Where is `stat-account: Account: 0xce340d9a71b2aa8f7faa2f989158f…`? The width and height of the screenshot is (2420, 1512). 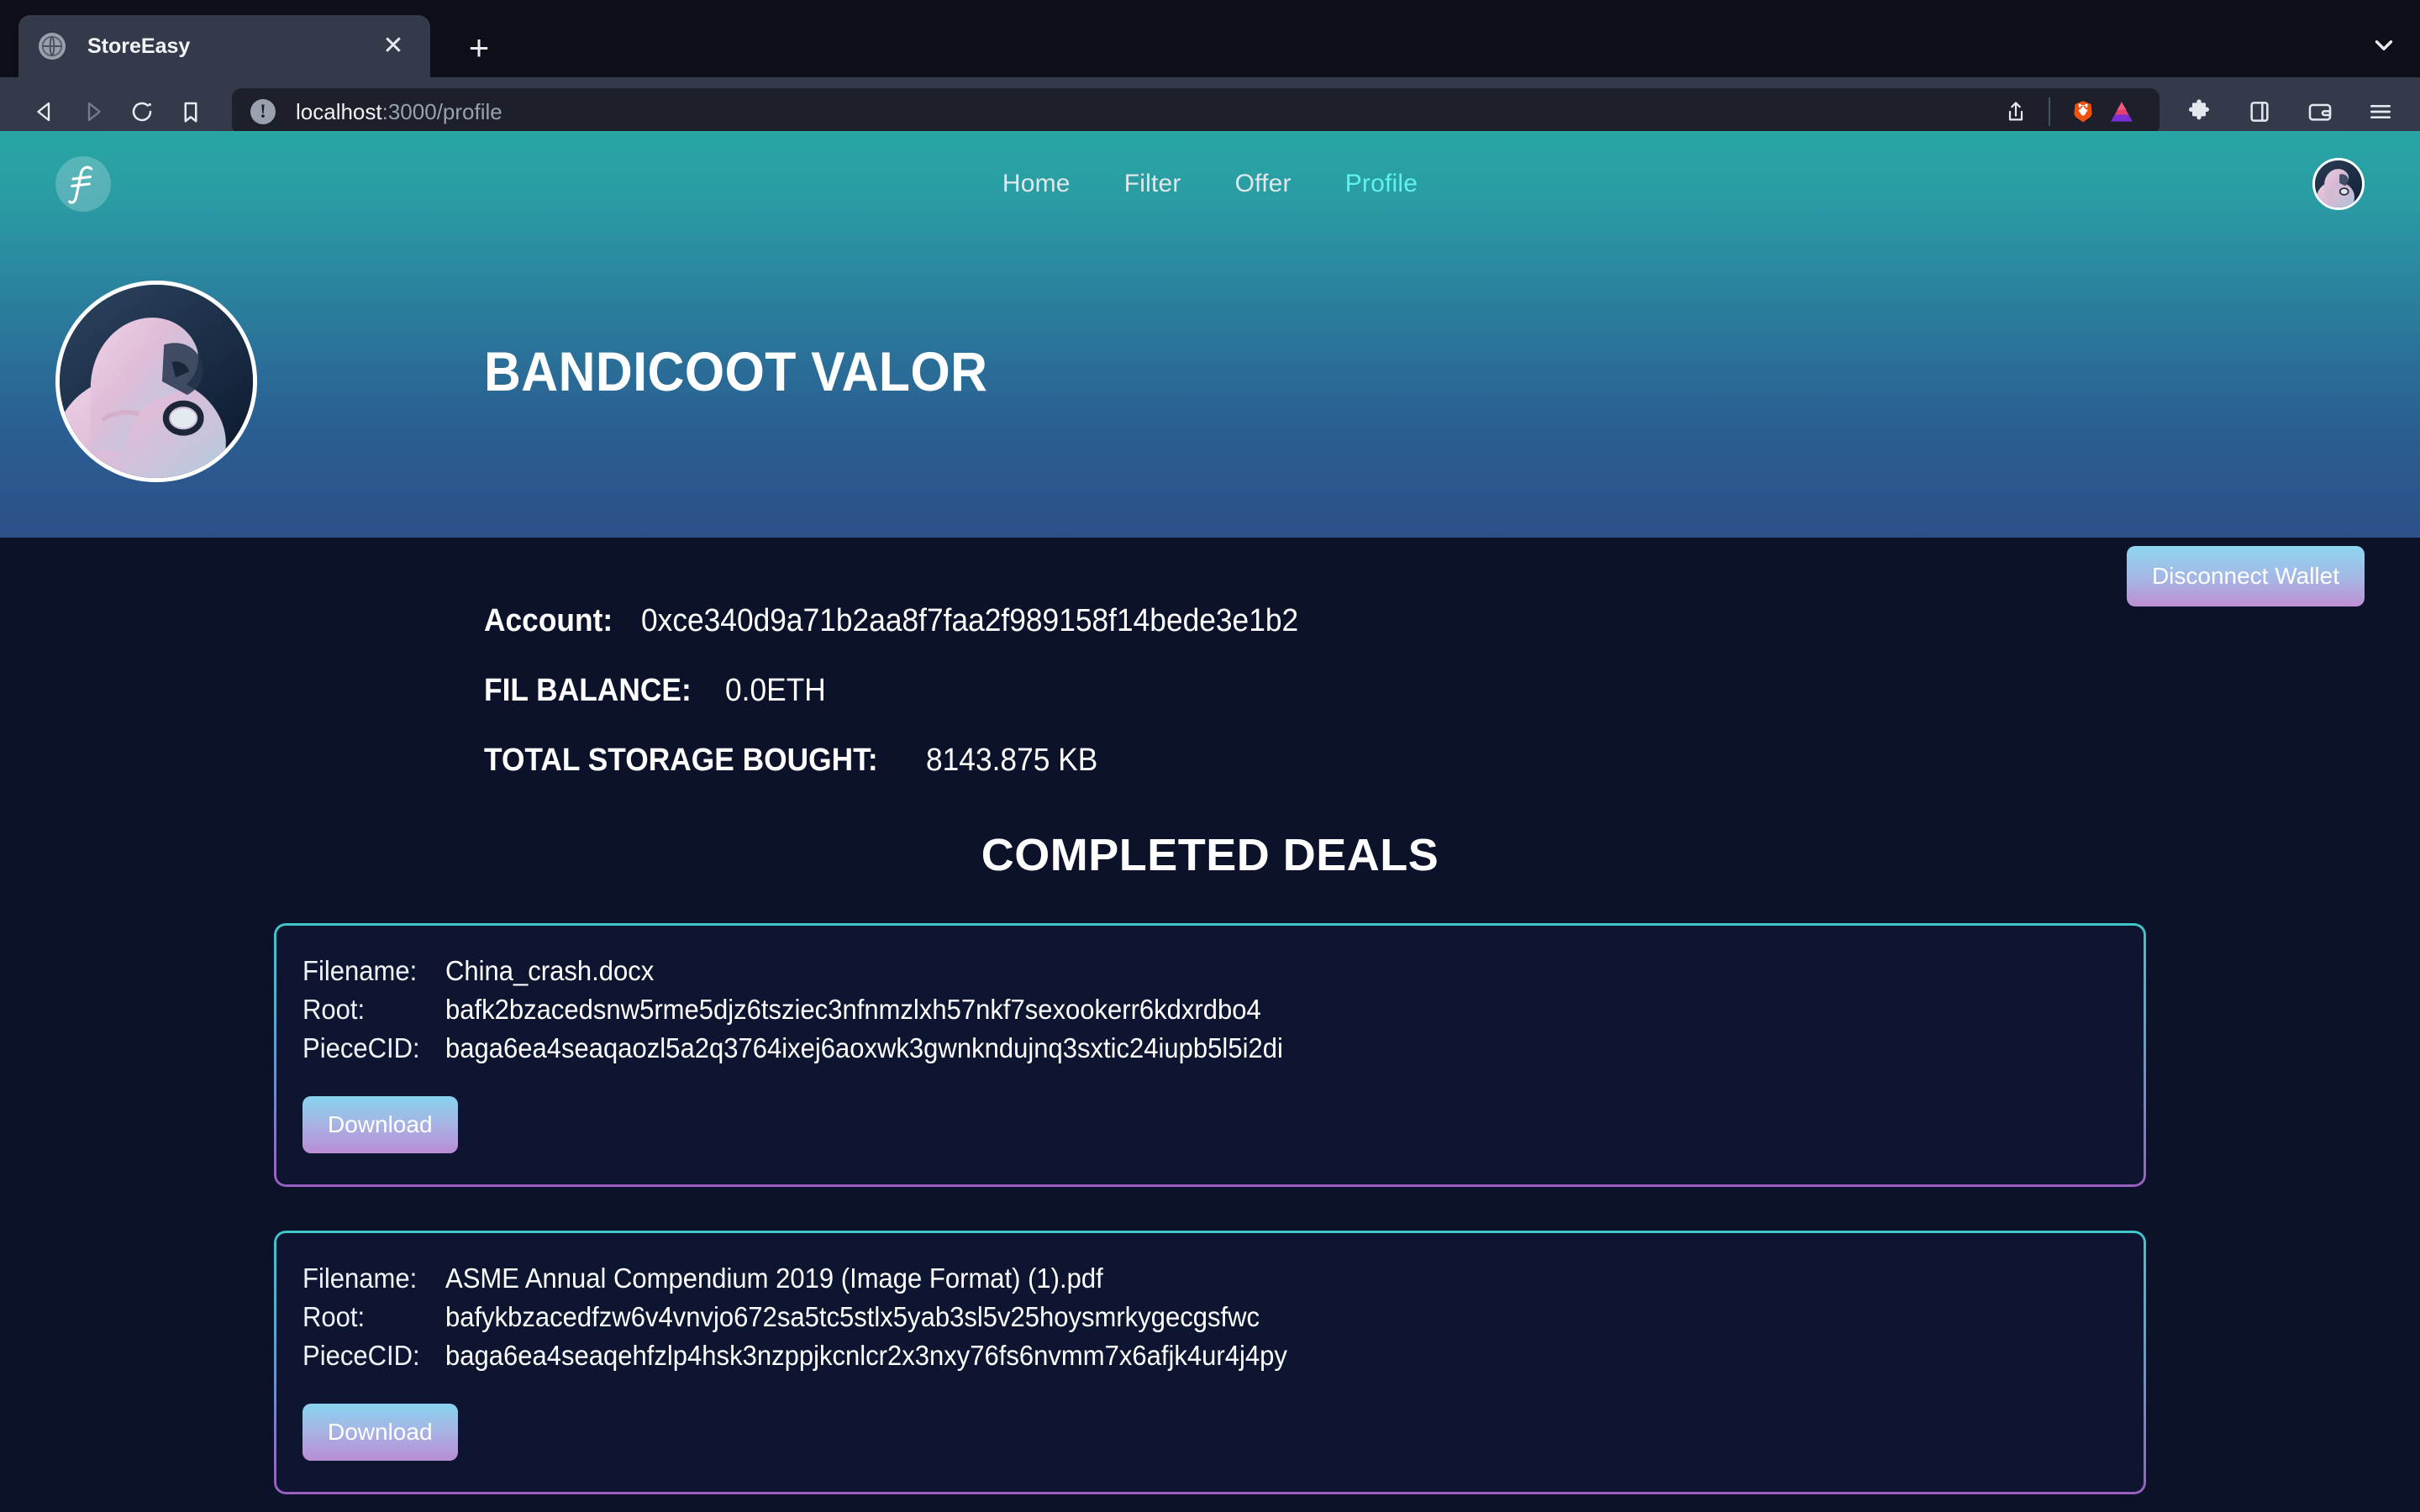 stat-account: Account: 0xce340d9a71b2aa8f7faa2f989158f… is located at coordinates (1452, 621).